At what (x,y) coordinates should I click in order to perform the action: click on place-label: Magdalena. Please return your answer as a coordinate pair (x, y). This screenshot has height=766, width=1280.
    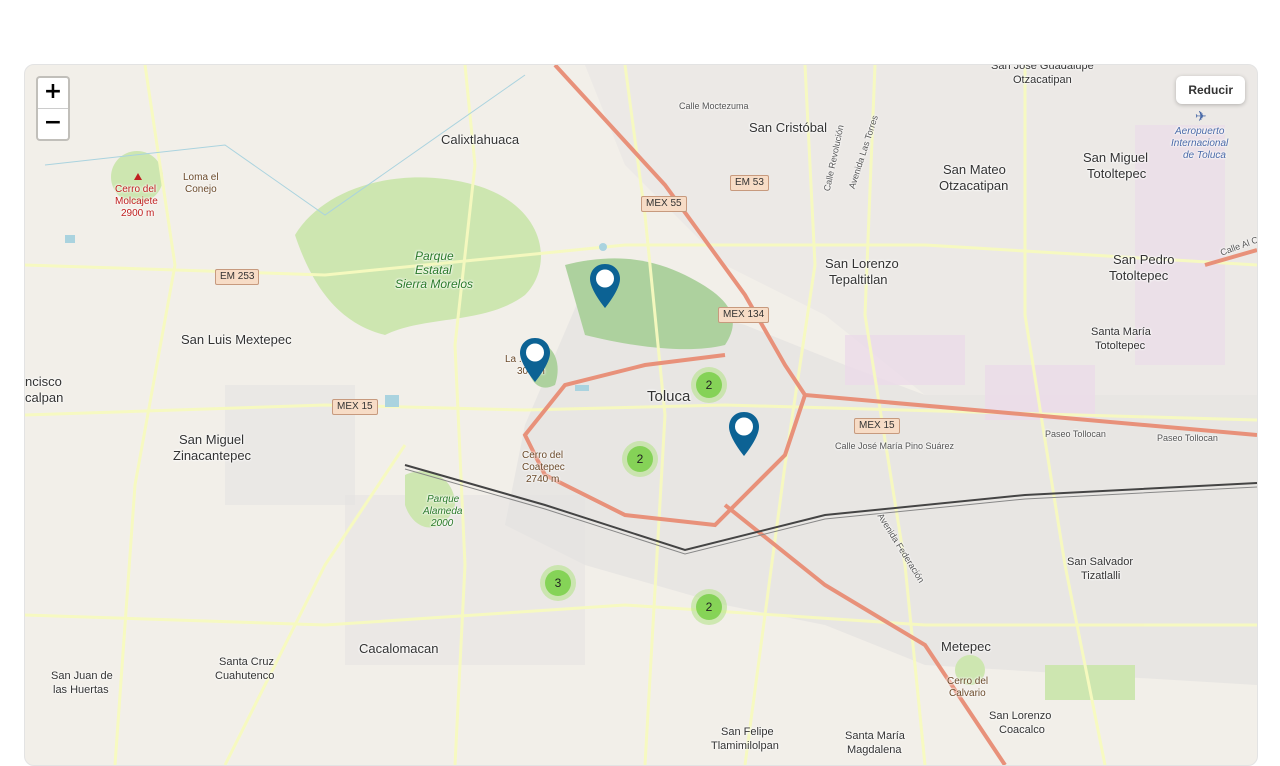
    Looking at the image, I should click on (874, 750).